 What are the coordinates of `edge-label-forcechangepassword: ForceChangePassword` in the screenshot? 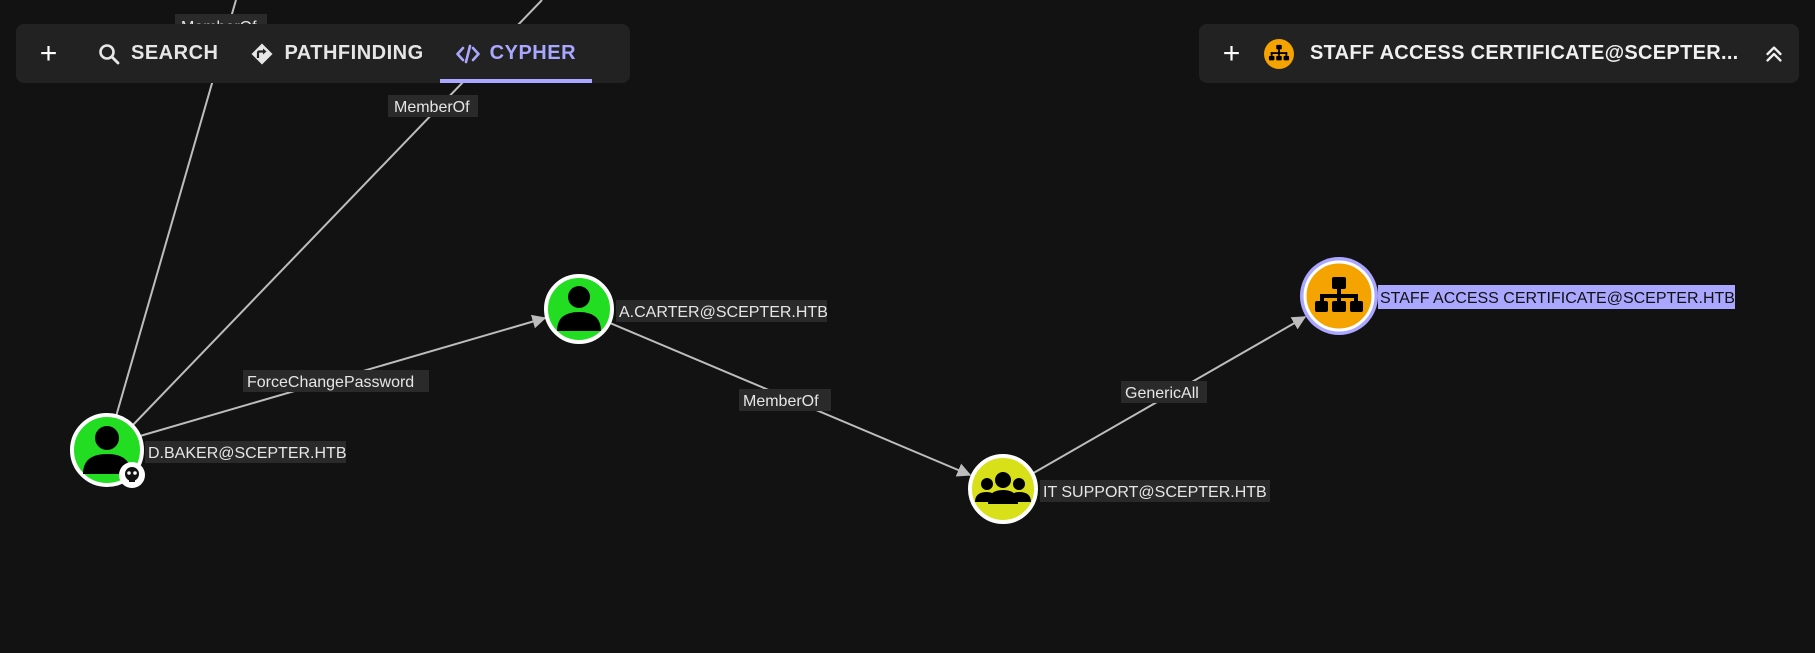 It's located at (336, 381).